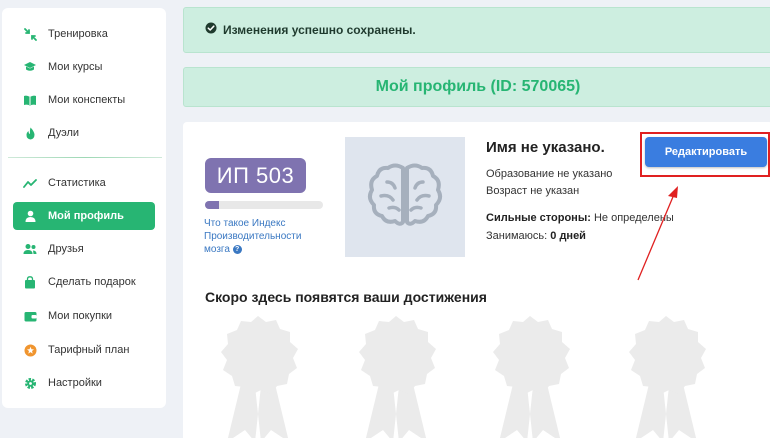 Image resolution: width=770 pixels, height=438 pixels. I want to click on graduation-cap-icon, so click(30, 67).